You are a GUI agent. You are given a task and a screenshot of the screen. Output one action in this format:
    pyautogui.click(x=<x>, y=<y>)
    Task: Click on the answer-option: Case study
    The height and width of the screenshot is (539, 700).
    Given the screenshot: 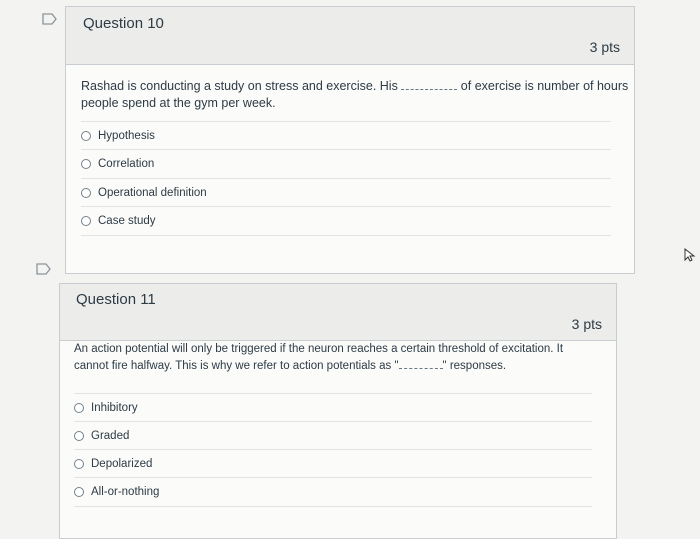 What is the action you would take?
    pyautogui.click(x=346, y=221)
    